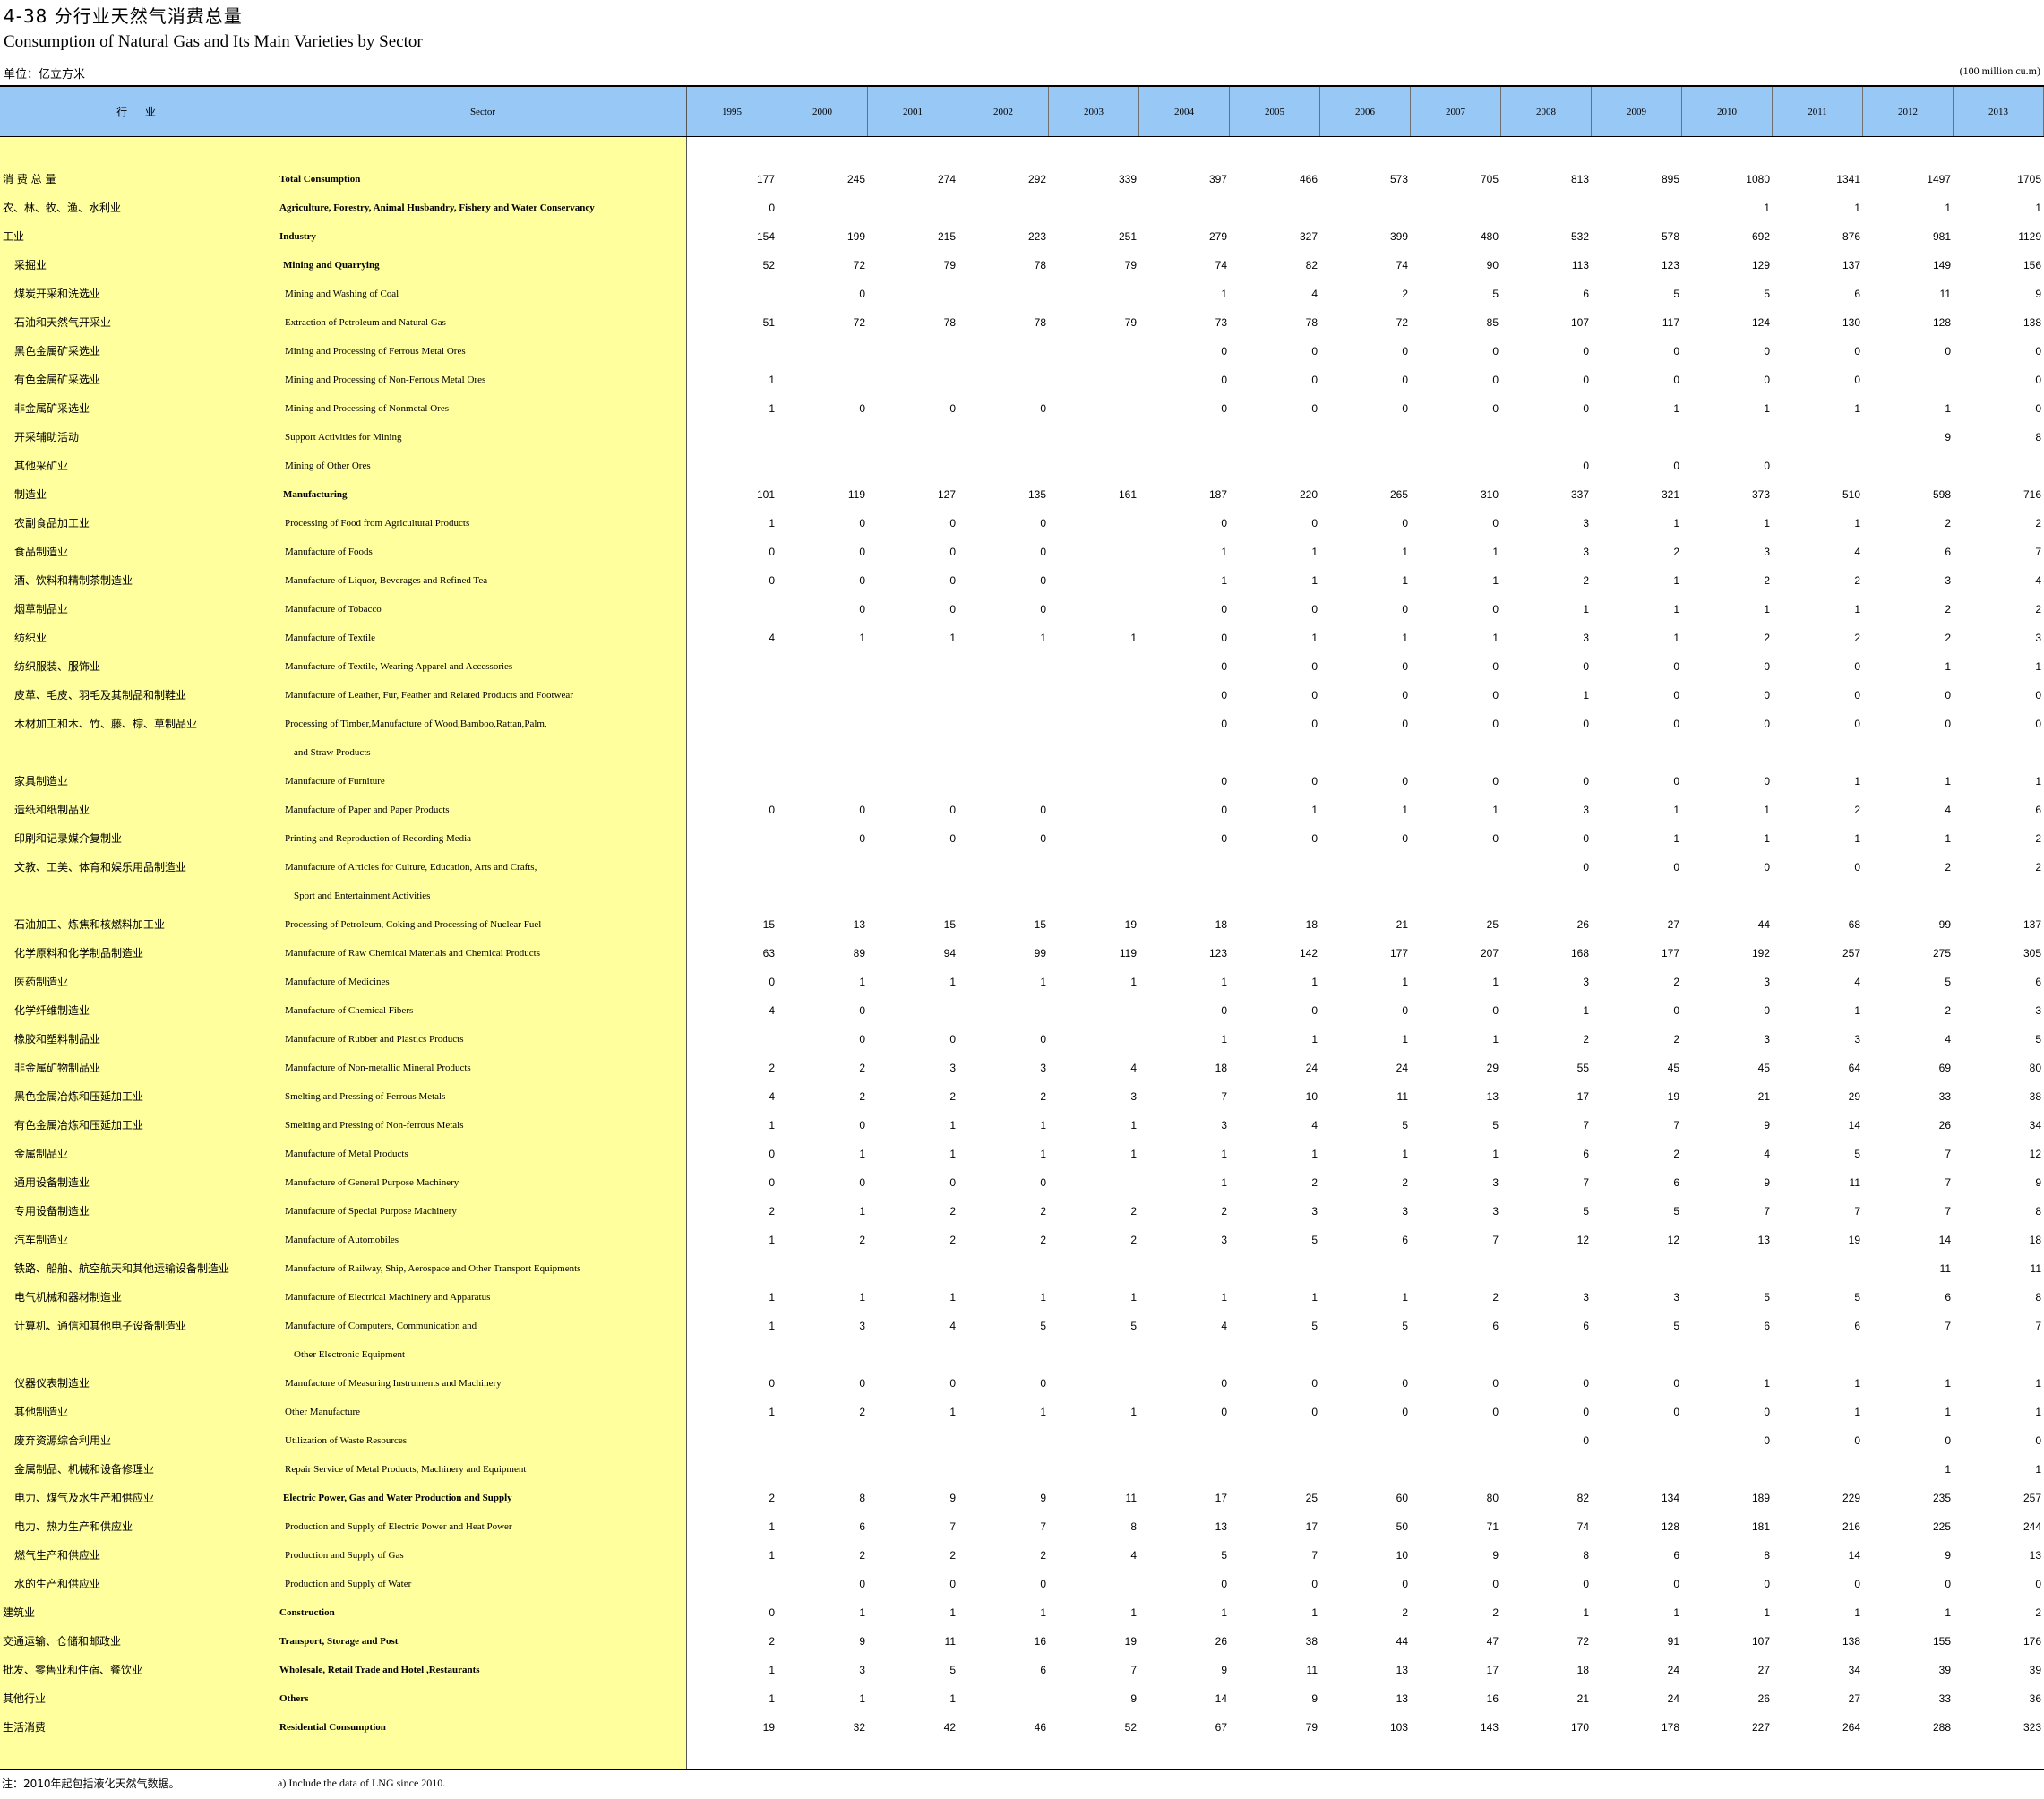  I want to click on cell-value: 10, so click(1311, 1096).